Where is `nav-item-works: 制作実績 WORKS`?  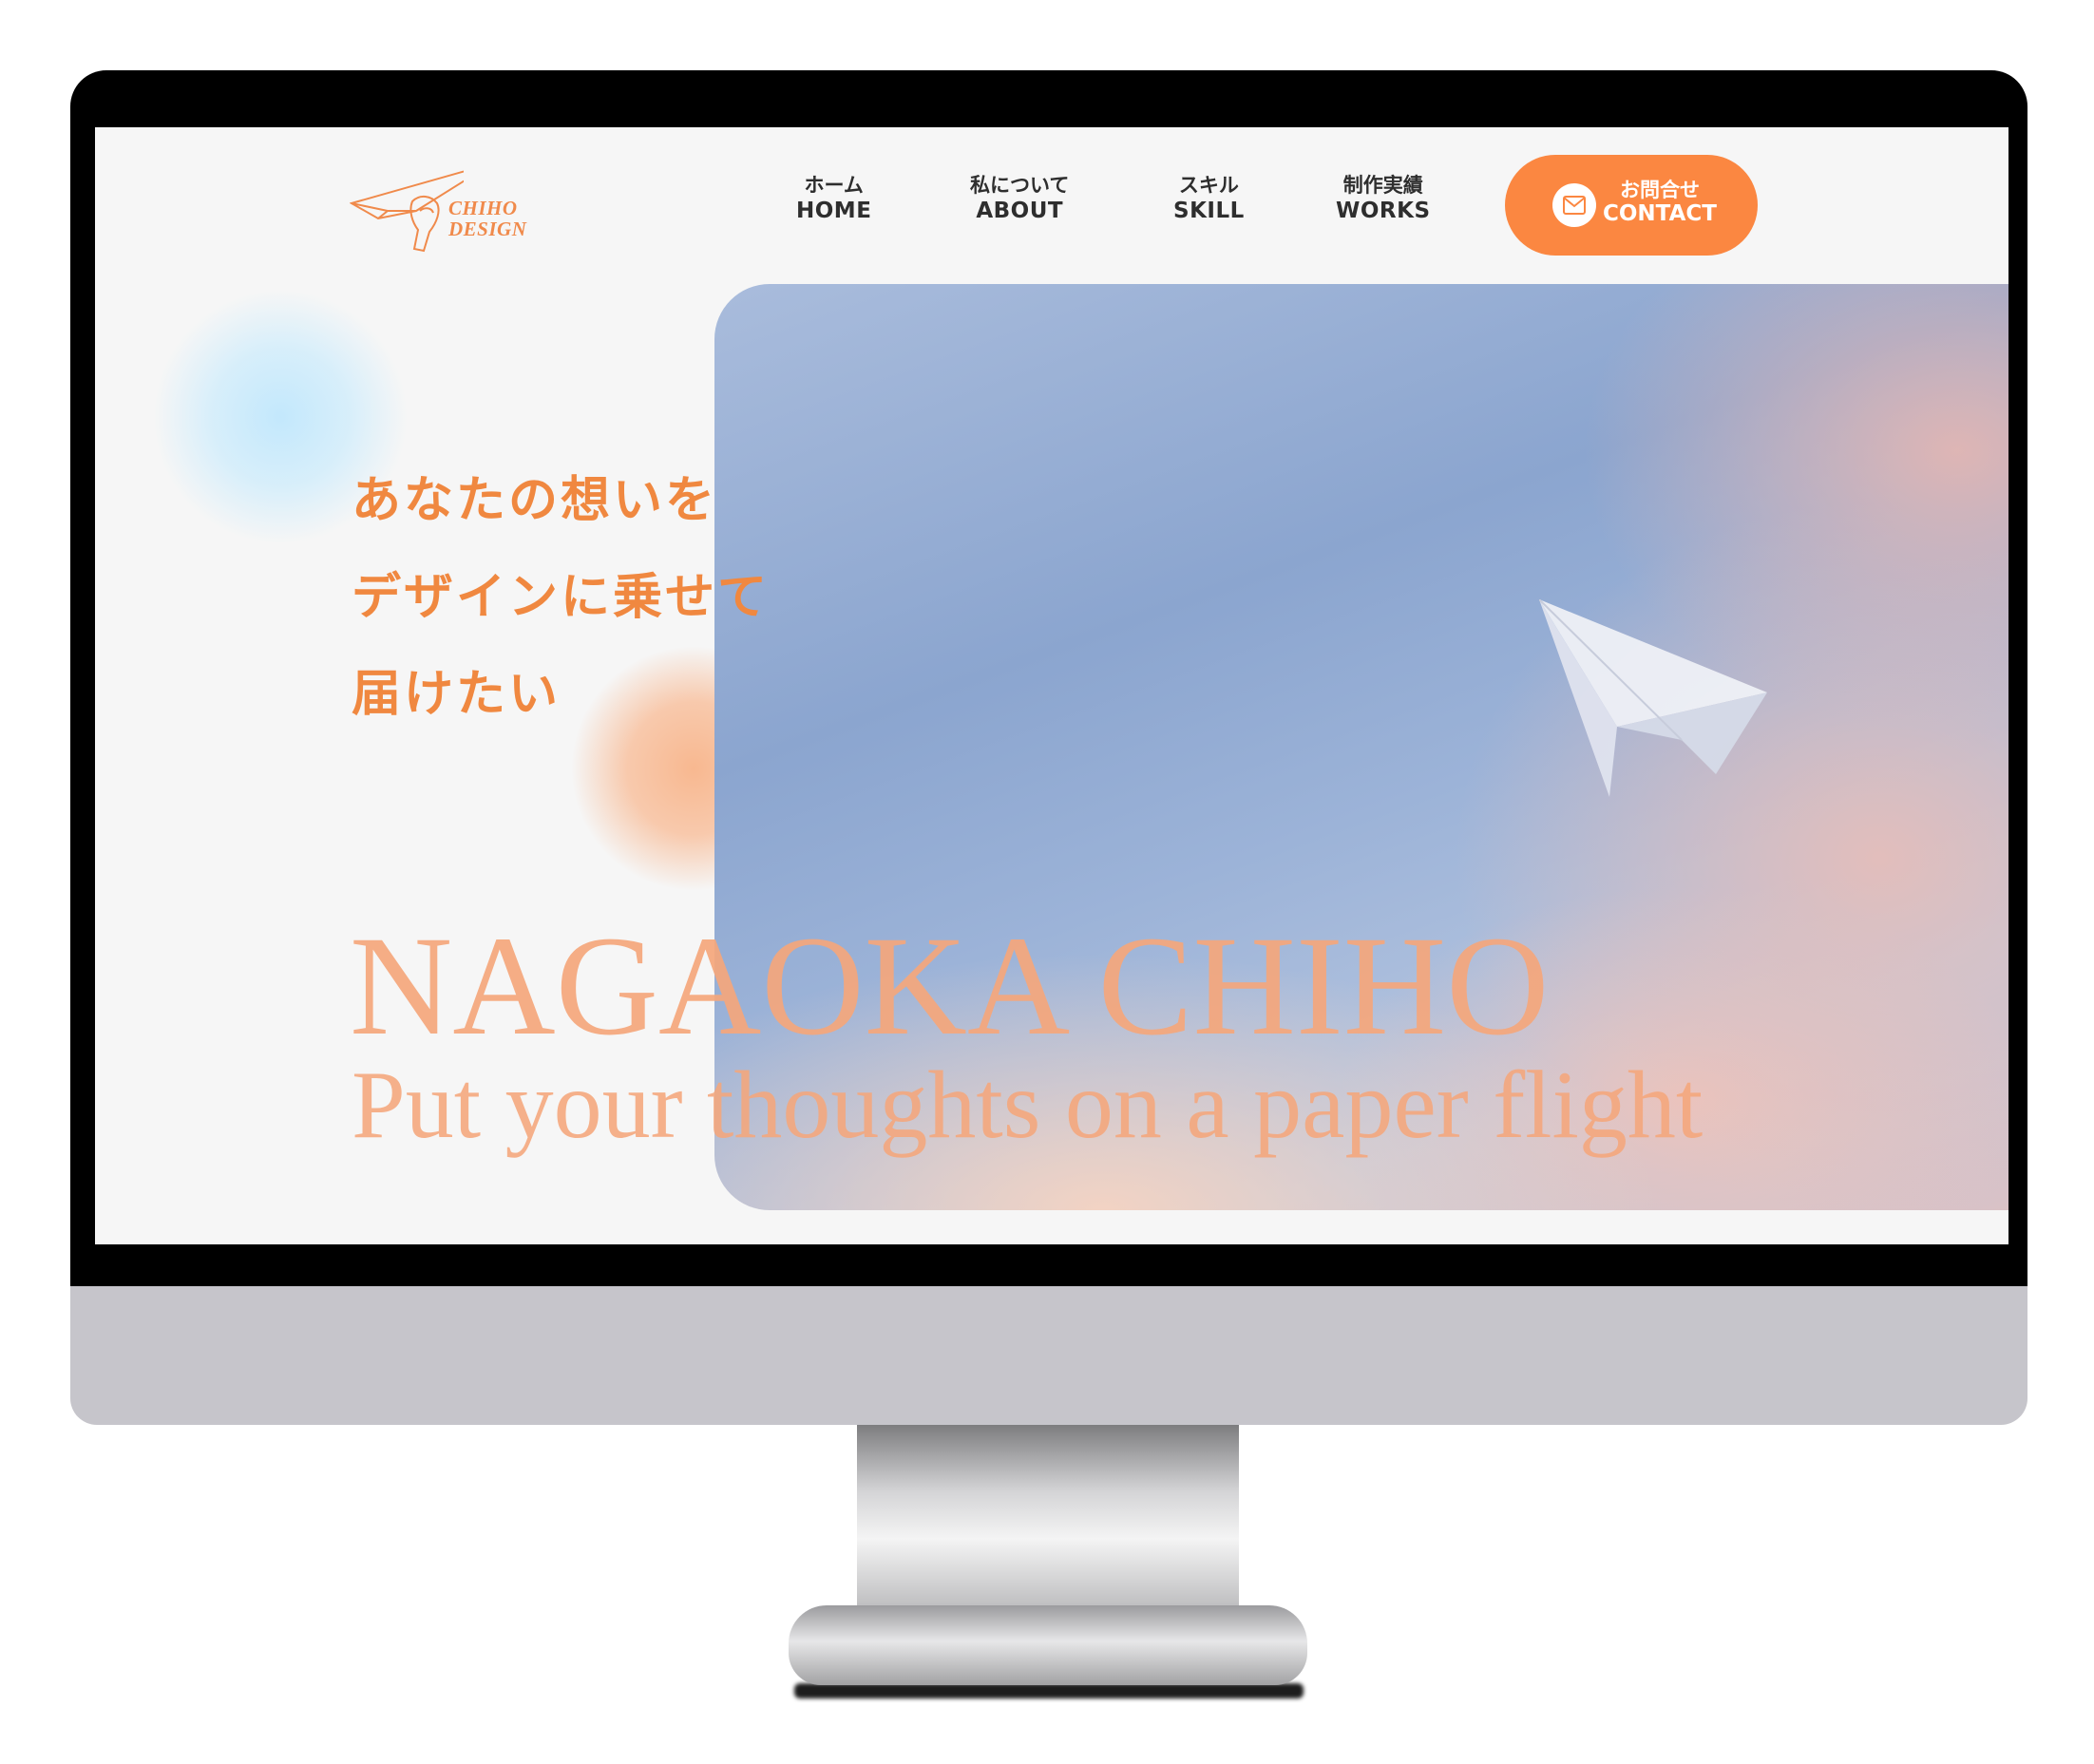
nav-item-works: 制作実績 WORKS is located at coordinates (1384, 198).